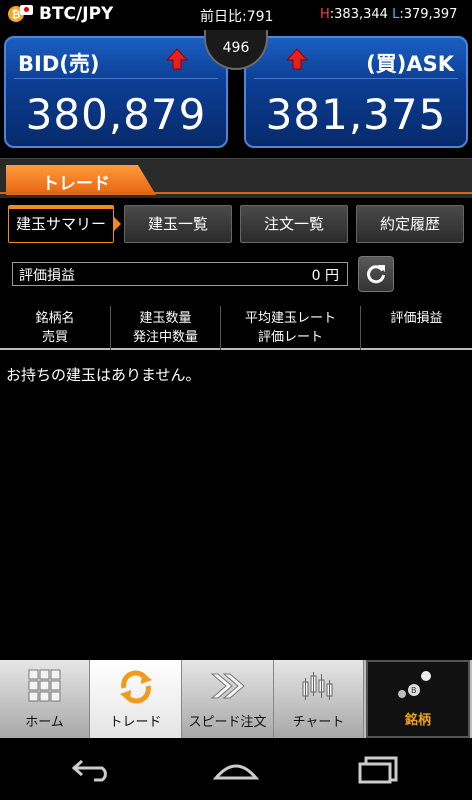 The width and height of the screenshot is (472, 800). What do you see at coordinates (55, 328) in the screenshot?
I see `col-symbol: 銘柄名 売買` at bounding box center [55, 328].